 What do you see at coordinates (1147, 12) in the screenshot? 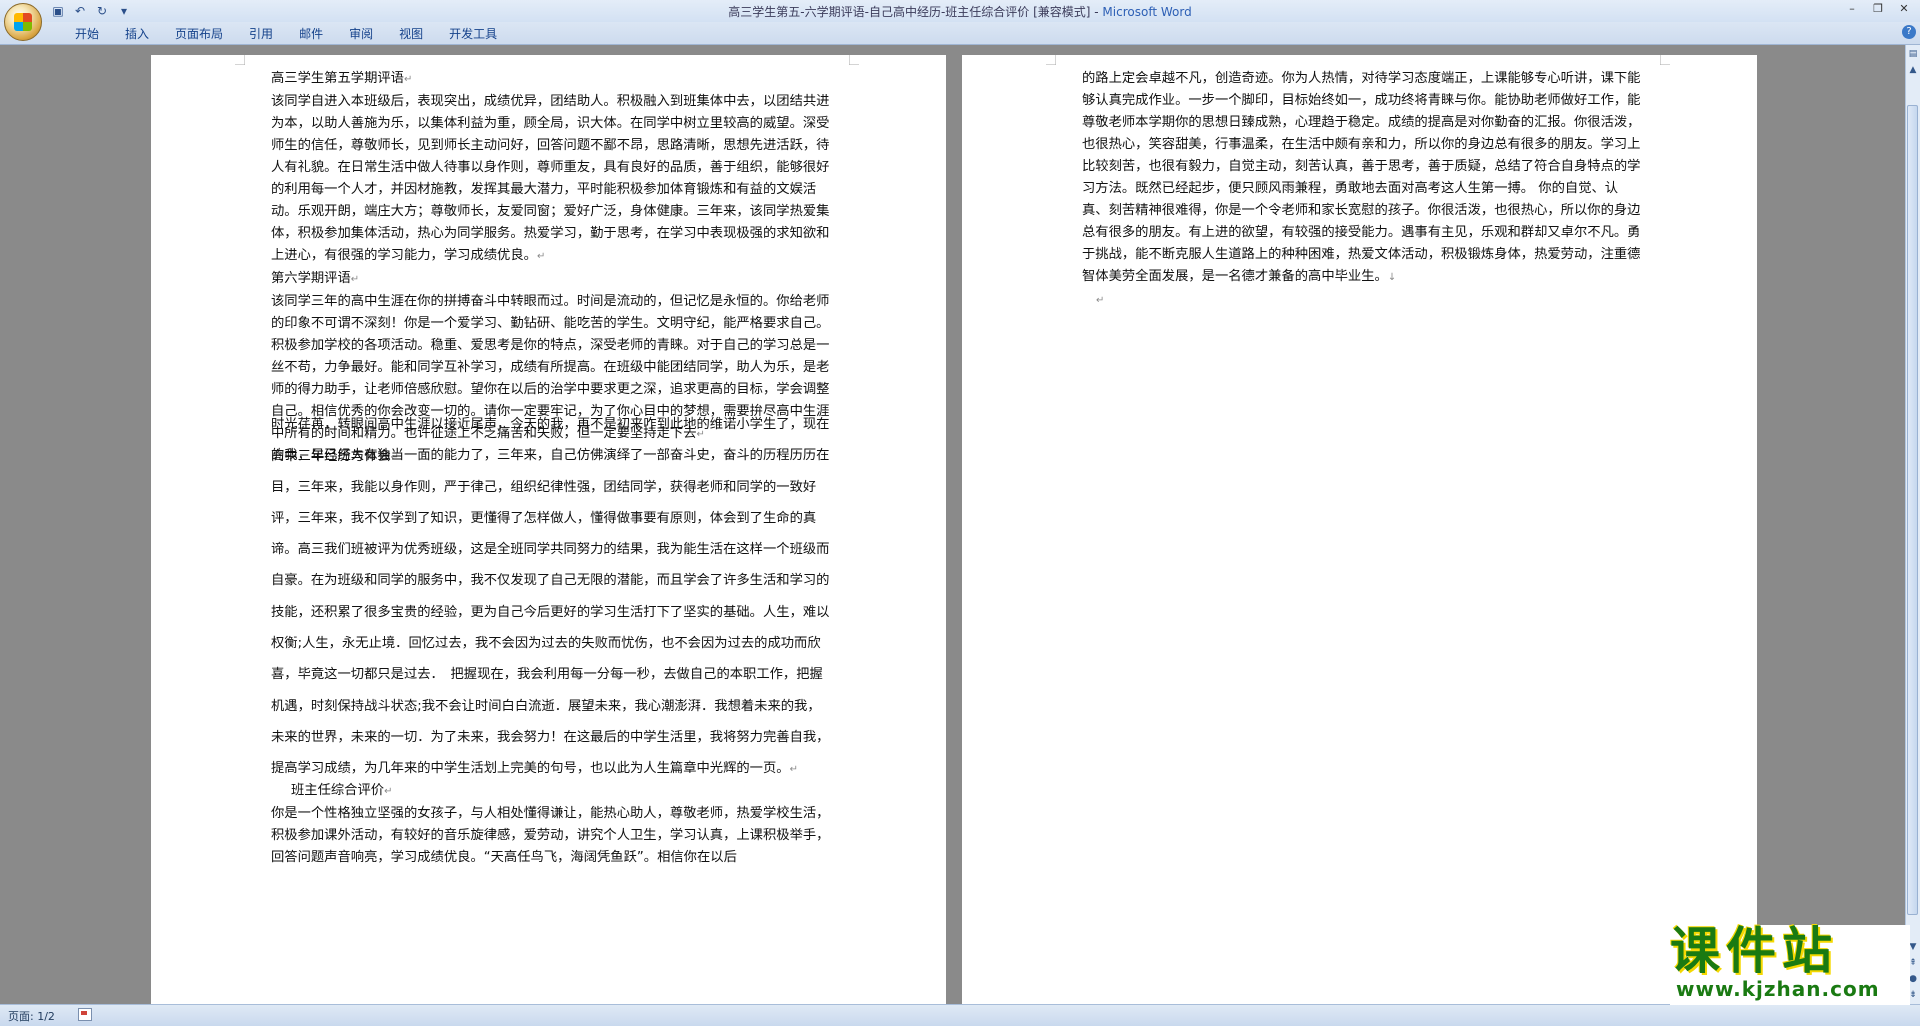
I see `app-name: Microsoft Word` at bounding box center [1147, 12].